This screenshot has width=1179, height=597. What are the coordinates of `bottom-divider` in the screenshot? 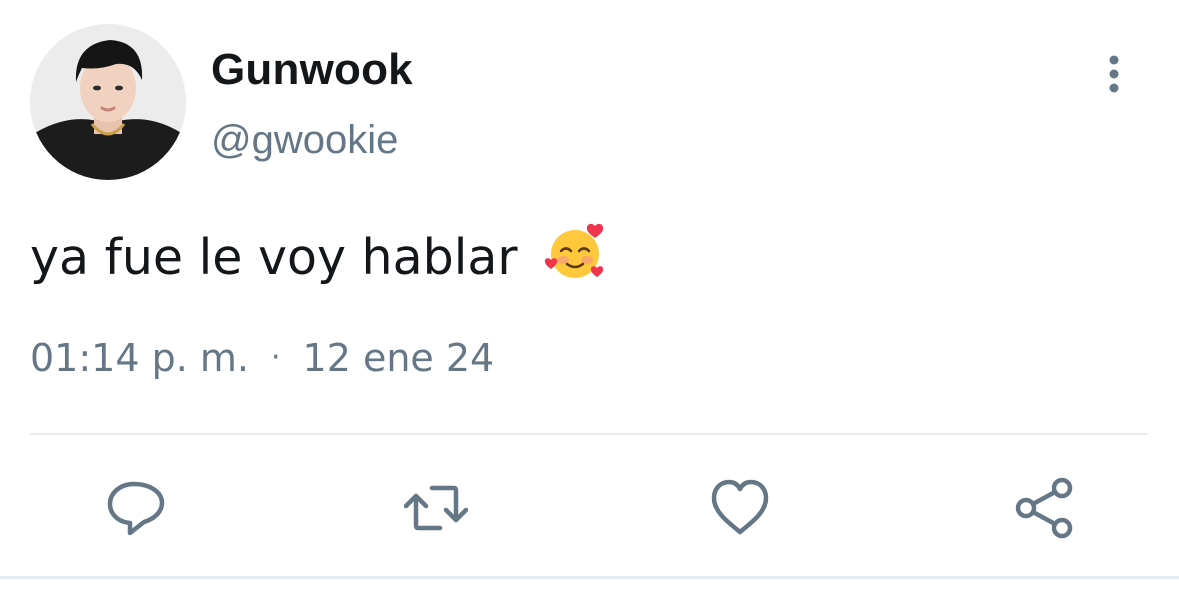 It's located at (589, 577).